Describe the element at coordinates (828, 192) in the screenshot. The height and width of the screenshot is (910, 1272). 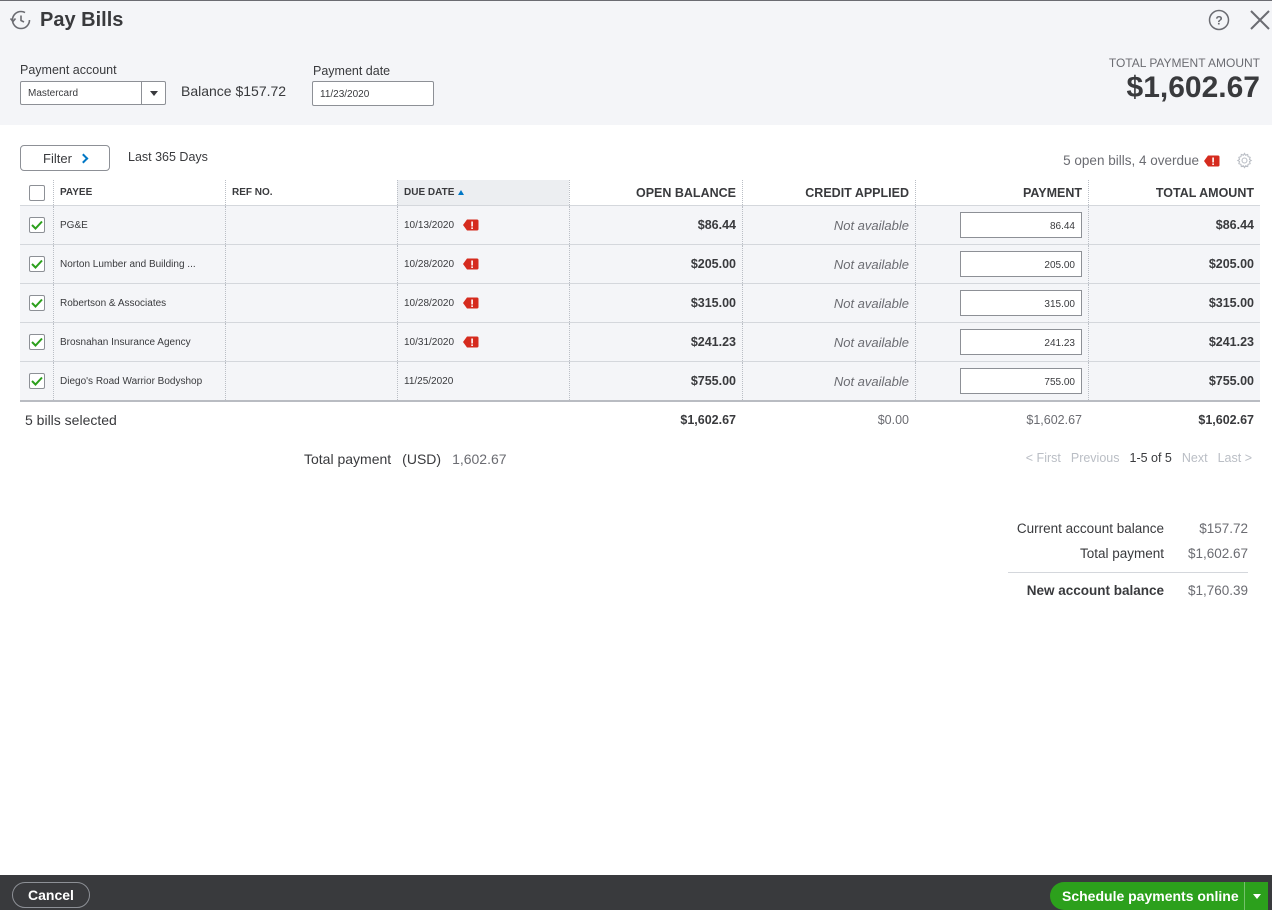
I see `column-header-credit-applied: CREDIT APPLIED` at that location.